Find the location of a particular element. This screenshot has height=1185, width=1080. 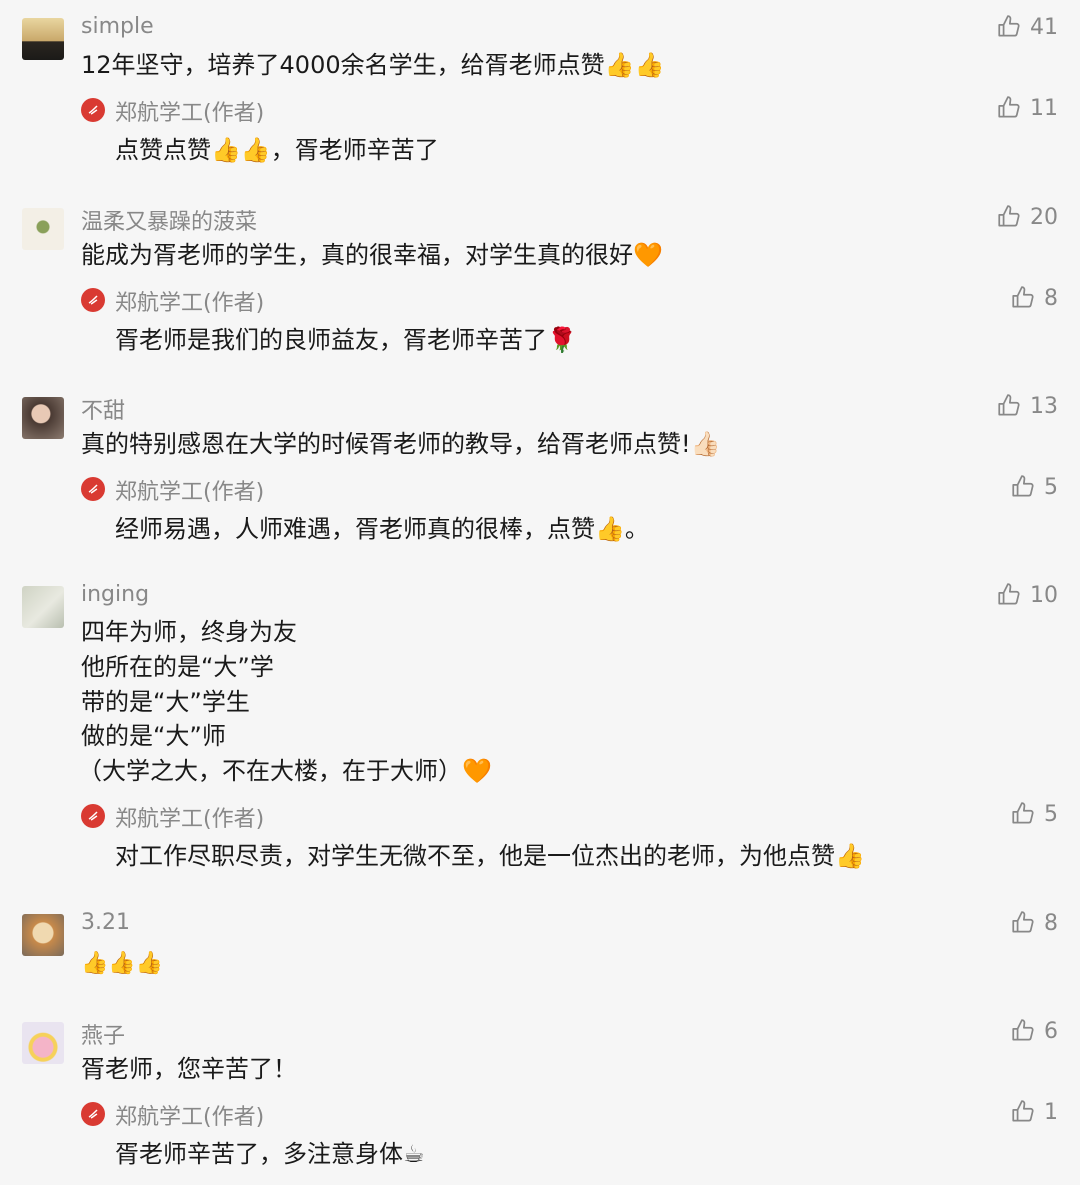

like-button: 6 is located at coordinates (1034, 1031).